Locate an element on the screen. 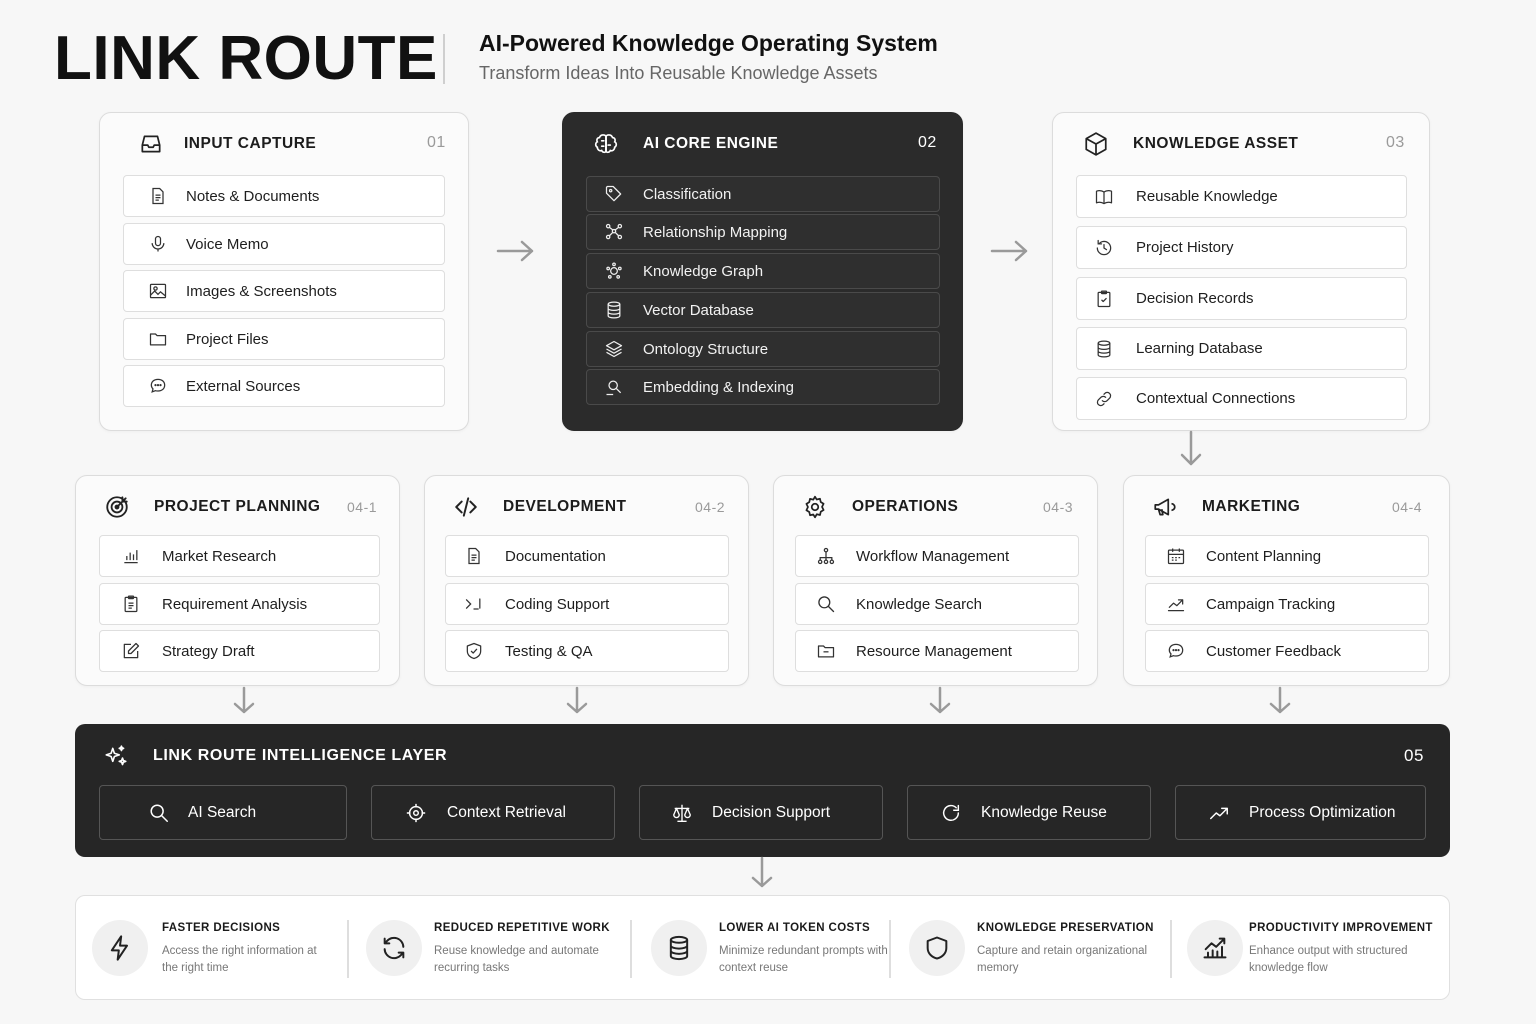  layer-item-label: Decision Support is located at coordinates (771, 812).